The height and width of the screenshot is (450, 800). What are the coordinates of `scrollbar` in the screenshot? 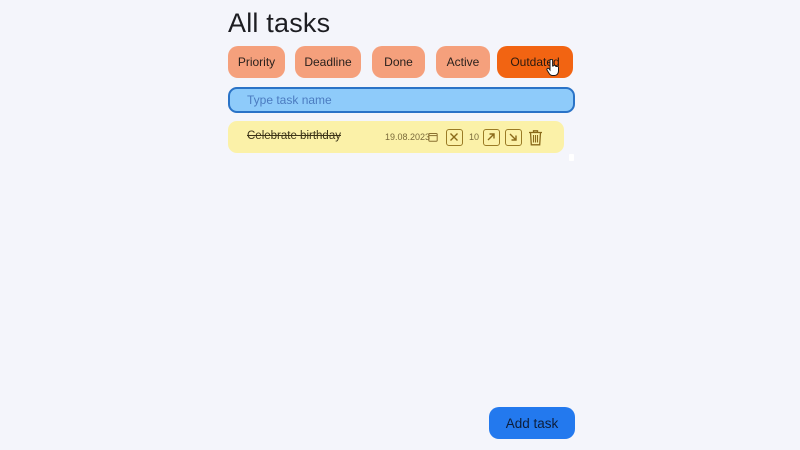 It's located at (571, 157).